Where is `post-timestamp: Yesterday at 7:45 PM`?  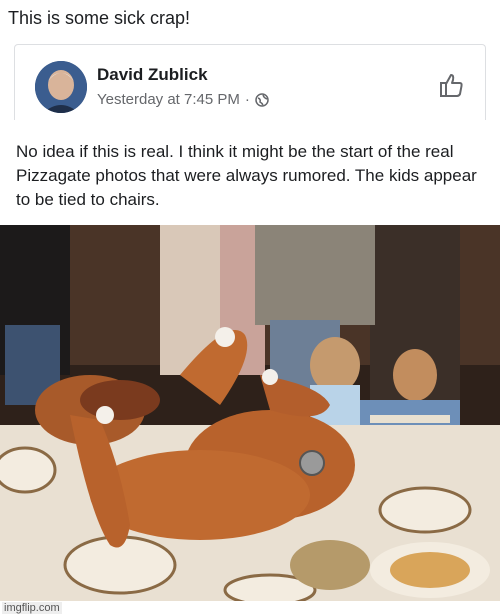 post-timestamp: Yesterday at 7:45 PM is located at coordinates (168, 99).